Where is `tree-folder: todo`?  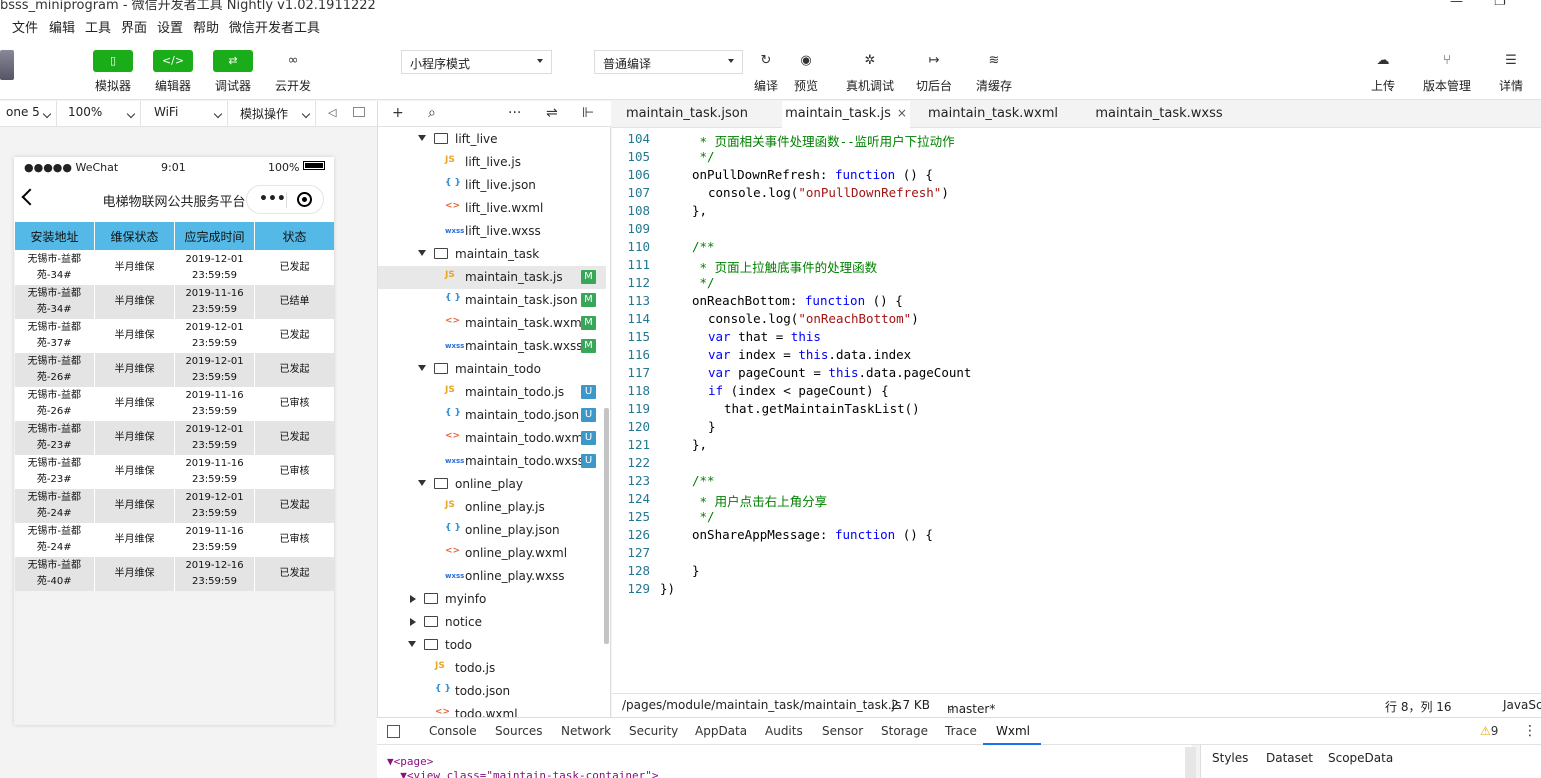
tree-folder: todo is located at coordinates (492, 645).